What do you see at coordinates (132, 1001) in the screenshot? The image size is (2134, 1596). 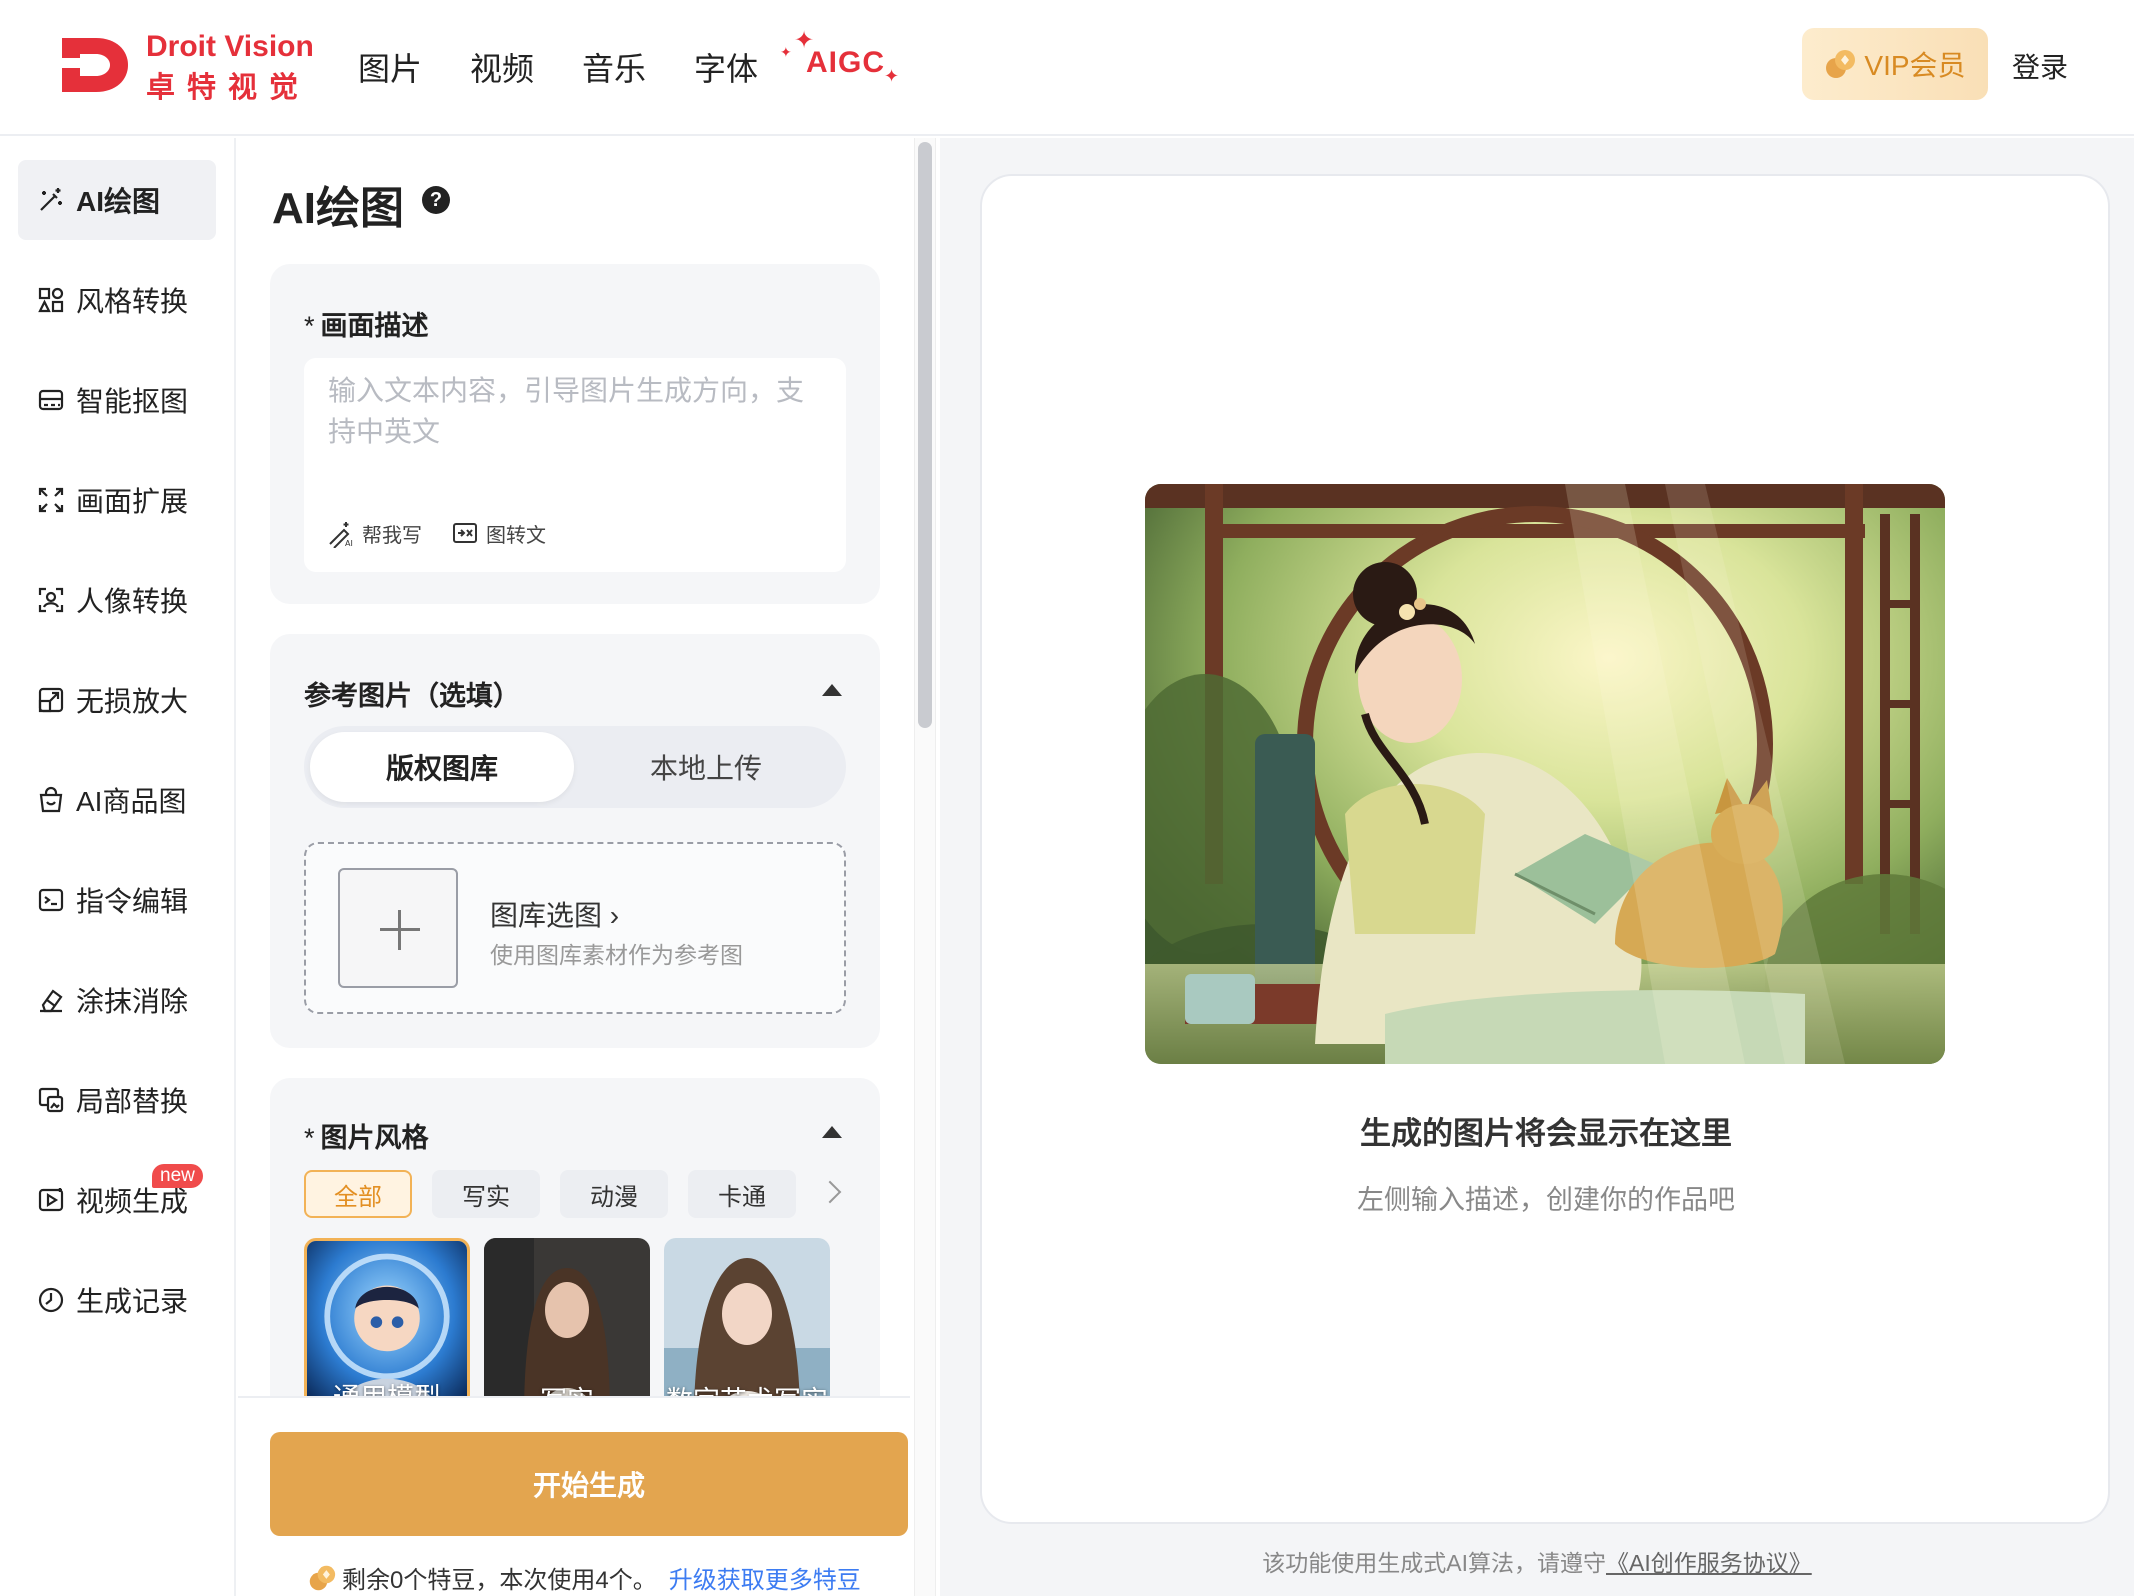 I see `sidebar-item-label: 涂抹消除` at bounding box center [132, 1001].